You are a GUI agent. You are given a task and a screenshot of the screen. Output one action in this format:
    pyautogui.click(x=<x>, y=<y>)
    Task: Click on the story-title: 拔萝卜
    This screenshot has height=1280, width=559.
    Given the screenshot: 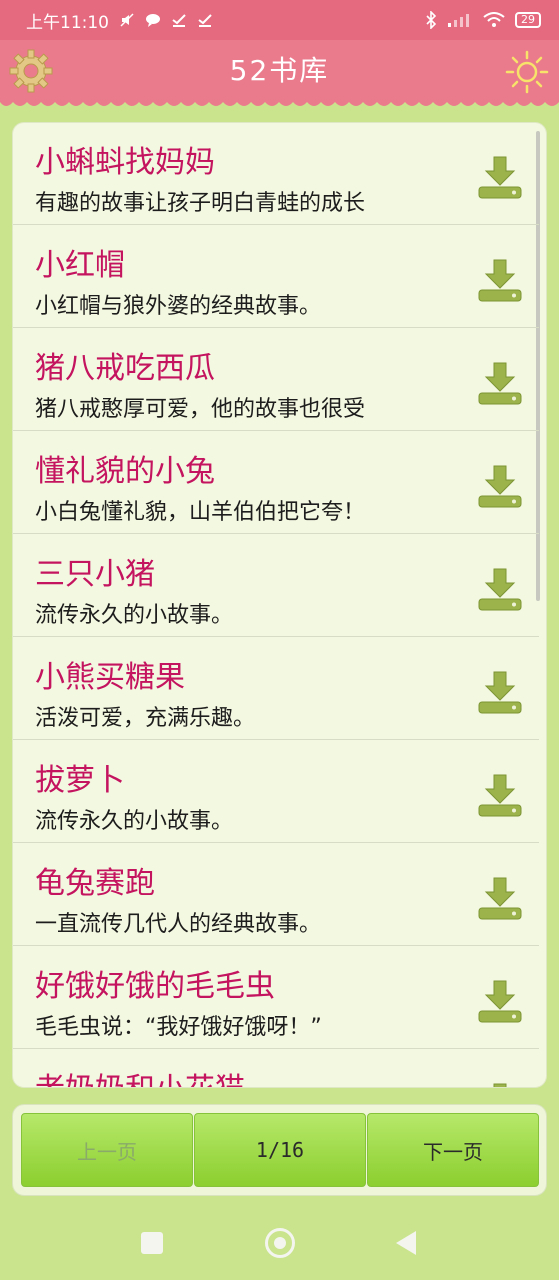 What is the action you would take?
    pyautogui.click(x=80, y=780)
    